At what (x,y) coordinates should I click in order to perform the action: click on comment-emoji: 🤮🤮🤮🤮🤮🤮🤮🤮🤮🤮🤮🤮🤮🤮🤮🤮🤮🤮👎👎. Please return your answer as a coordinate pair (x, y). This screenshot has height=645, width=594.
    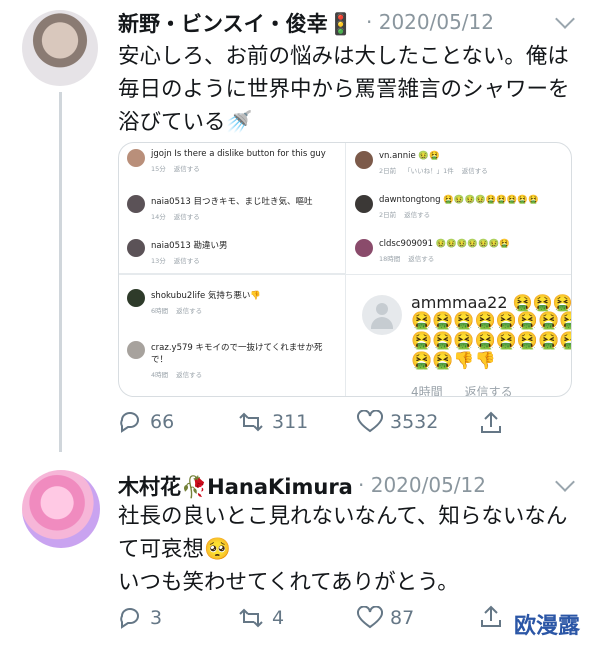
    Looking at the image, I should click on (491, 341).